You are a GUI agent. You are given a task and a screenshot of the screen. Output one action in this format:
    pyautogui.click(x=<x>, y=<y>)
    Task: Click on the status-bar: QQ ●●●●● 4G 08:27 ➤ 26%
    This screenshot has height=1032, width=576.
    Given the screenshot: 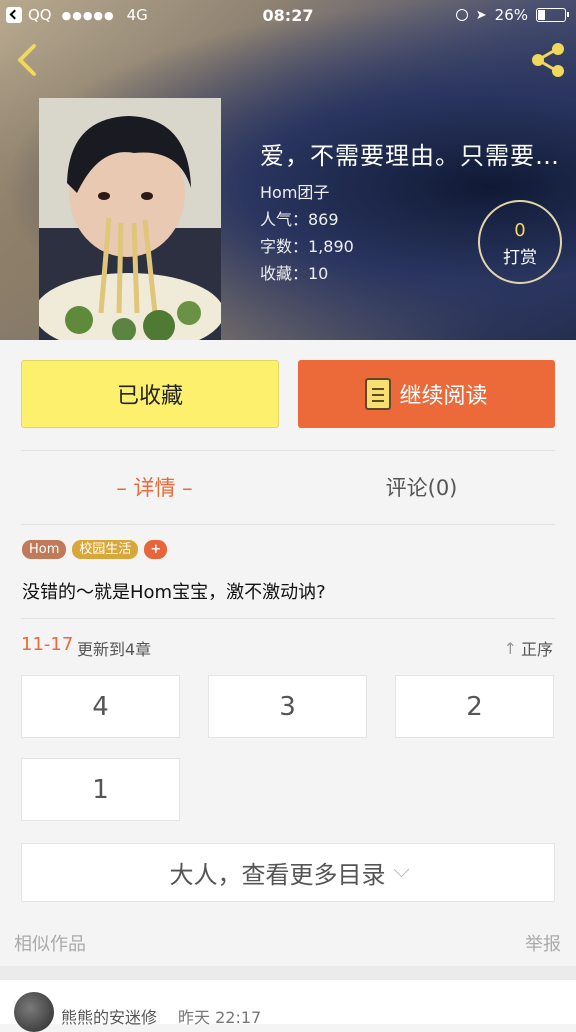 What is the action you would take?
    pyautogui.click(x=288, y=16)
    